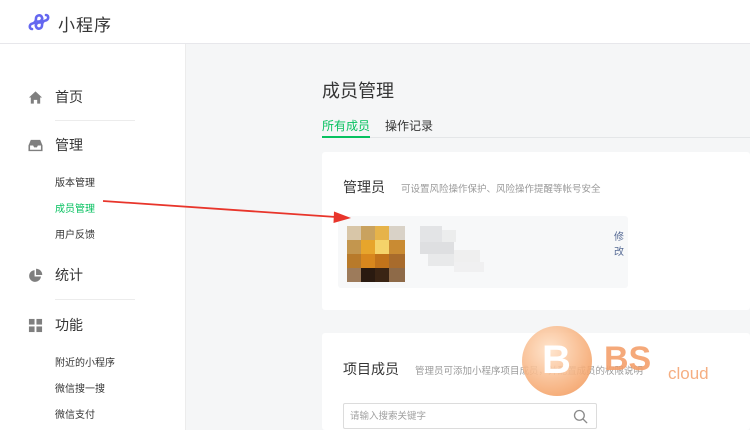 This screenshot has width=750, height=430. Describe the element at coordinates (75, 233) in the screenshot. I see `sidebar-item-user-feedback: 用户反馈` at that location.